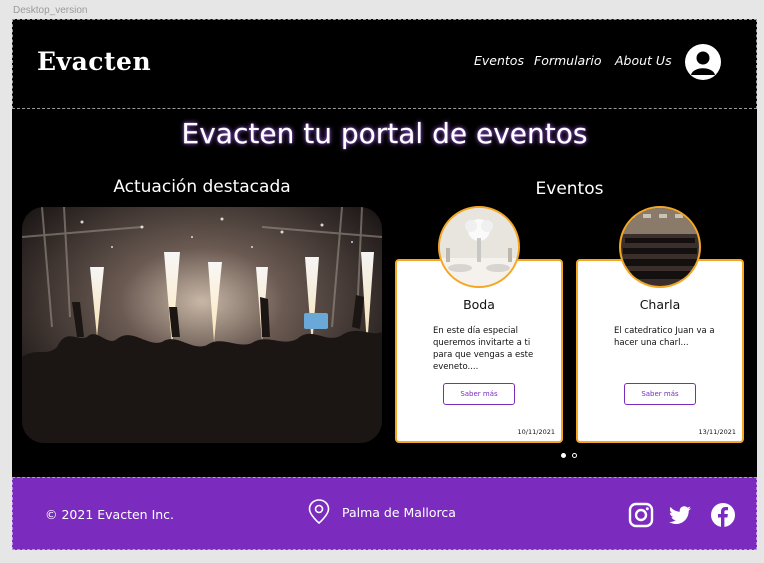  I want to click on page-title: Evacten tu portal de eventos, so click(384, 133).